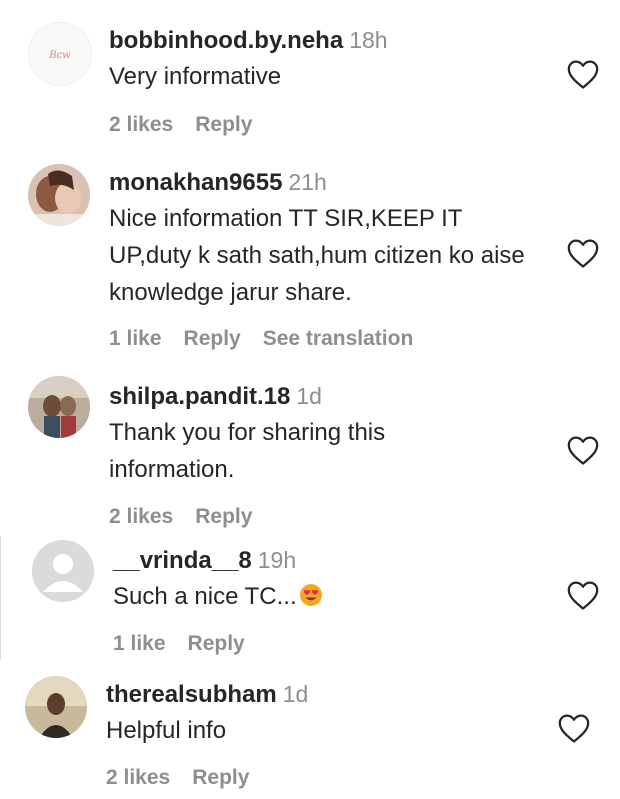  I want to click on username: monakhan9655, so click(195, 182).